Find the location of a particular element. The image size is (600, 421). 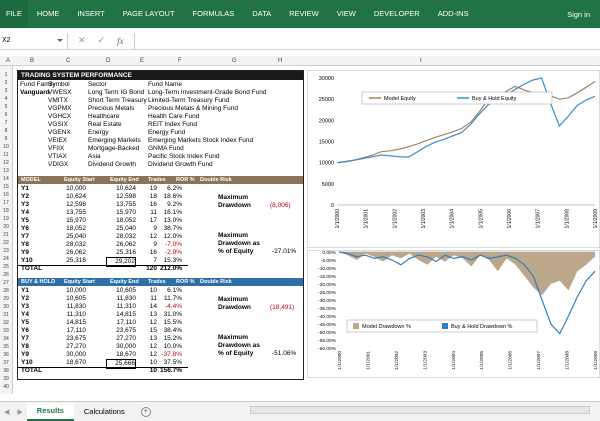

formula-input is located at coordinates (366, 40).